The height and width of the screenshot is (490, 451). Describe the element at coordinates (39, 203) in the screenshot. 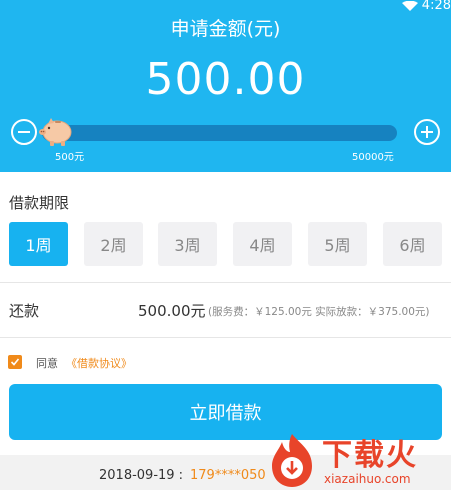

I see `term-label: 借款期限` at that location.